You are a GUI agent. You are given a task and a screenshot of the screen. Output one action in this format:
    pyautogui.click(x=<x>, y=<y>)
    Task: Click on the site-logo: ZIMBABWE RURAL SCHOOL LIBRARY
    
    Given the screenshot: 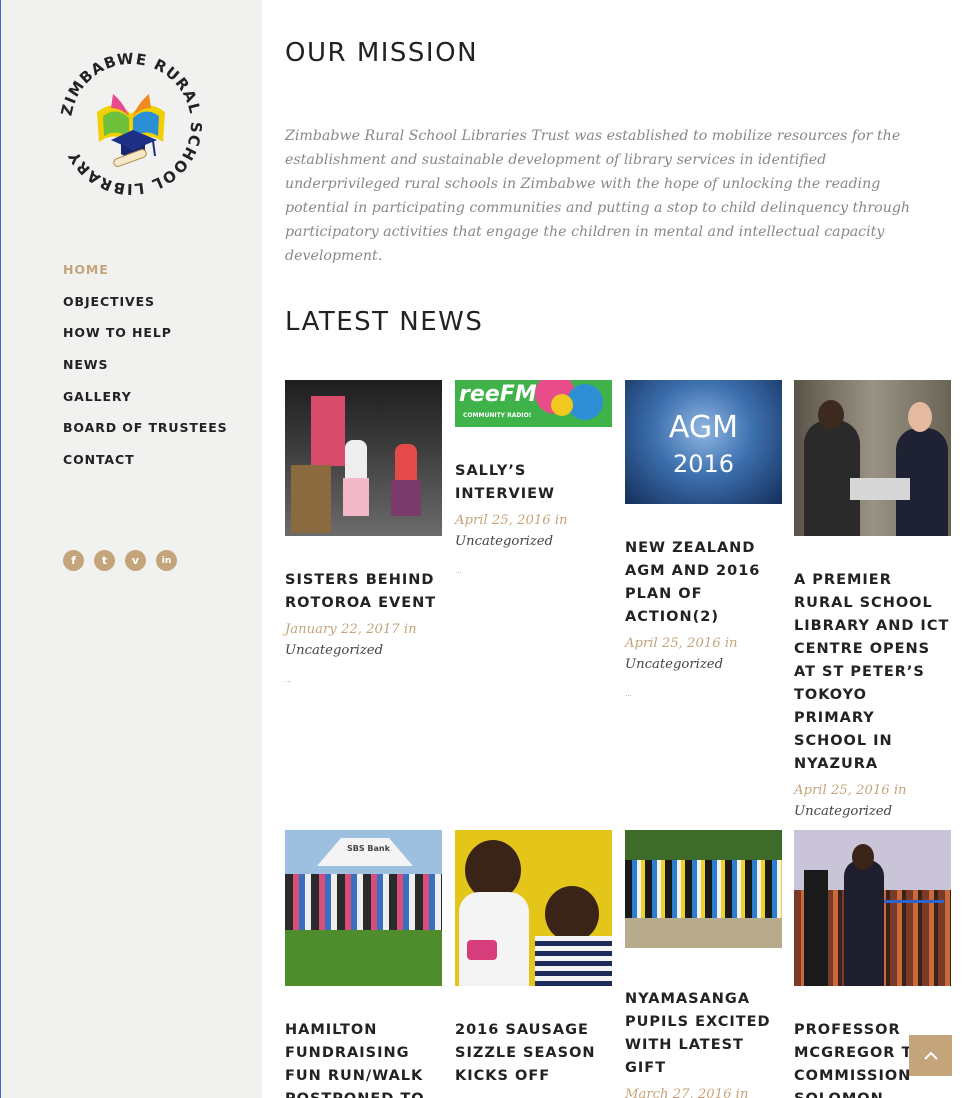 What is the action you would take?
    pyautogui.click(x=131, y=124)
    